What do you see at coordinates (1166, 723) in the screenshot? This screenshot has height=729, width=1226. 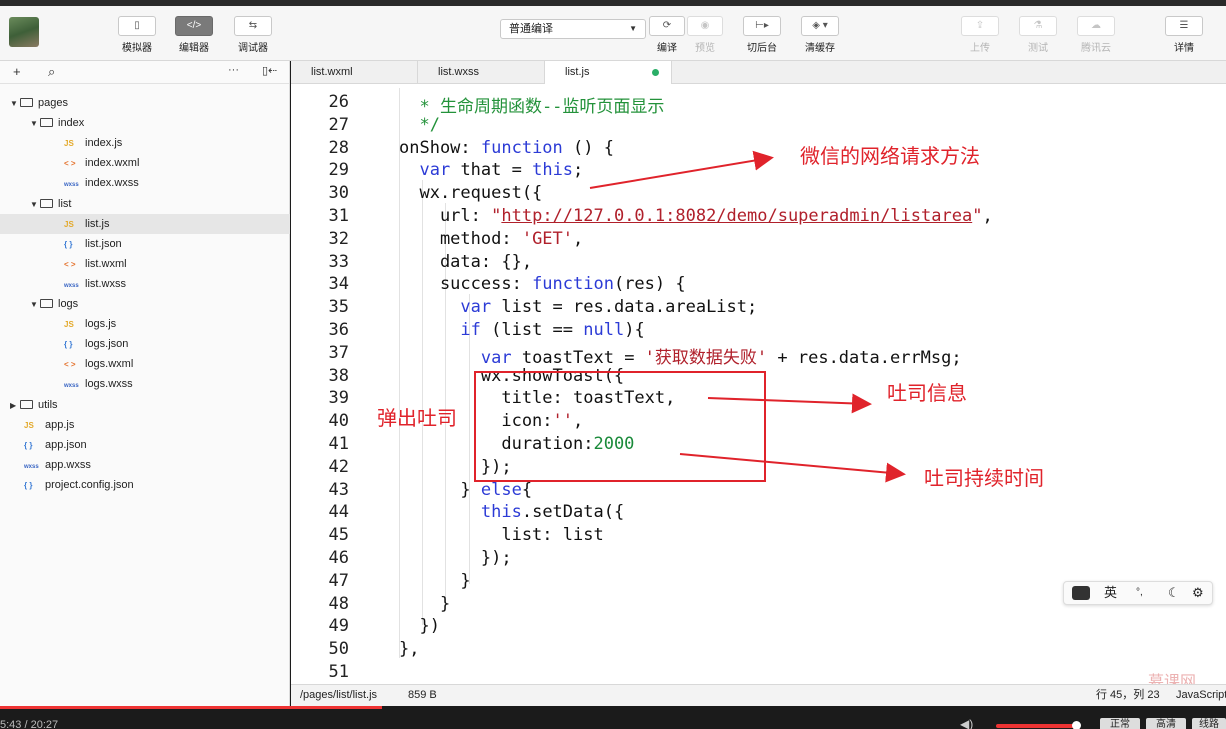 I see `quality-button: 高清` at bounding box center [1166, 723].